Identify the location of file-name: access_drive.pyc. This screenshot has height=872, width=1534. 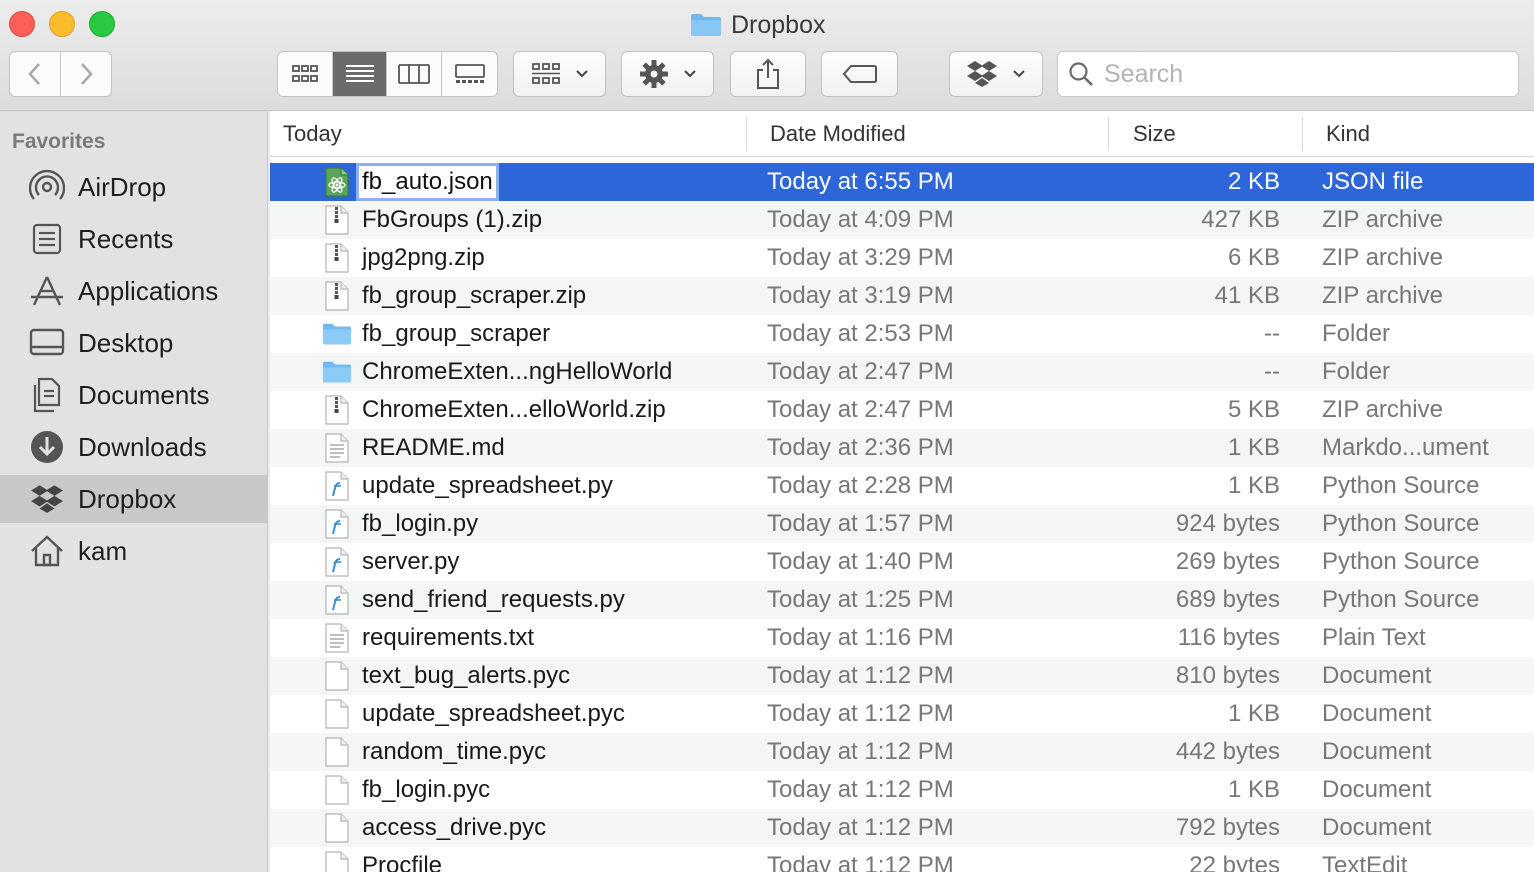
(454, 827).